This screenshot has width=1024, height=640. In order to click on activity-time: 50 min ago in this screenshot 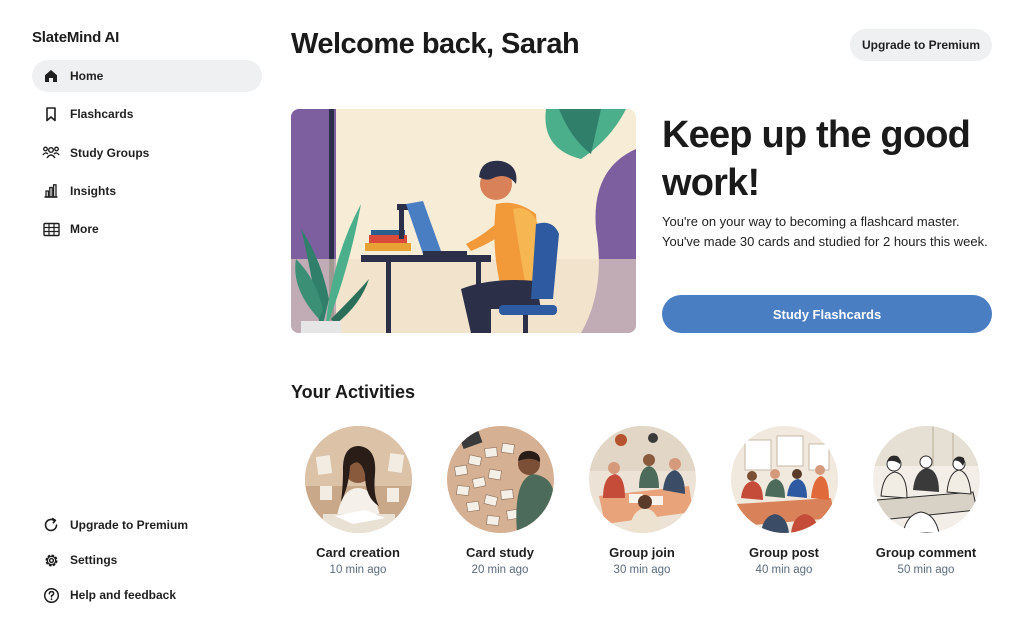, I will do `click(926, 570)`.